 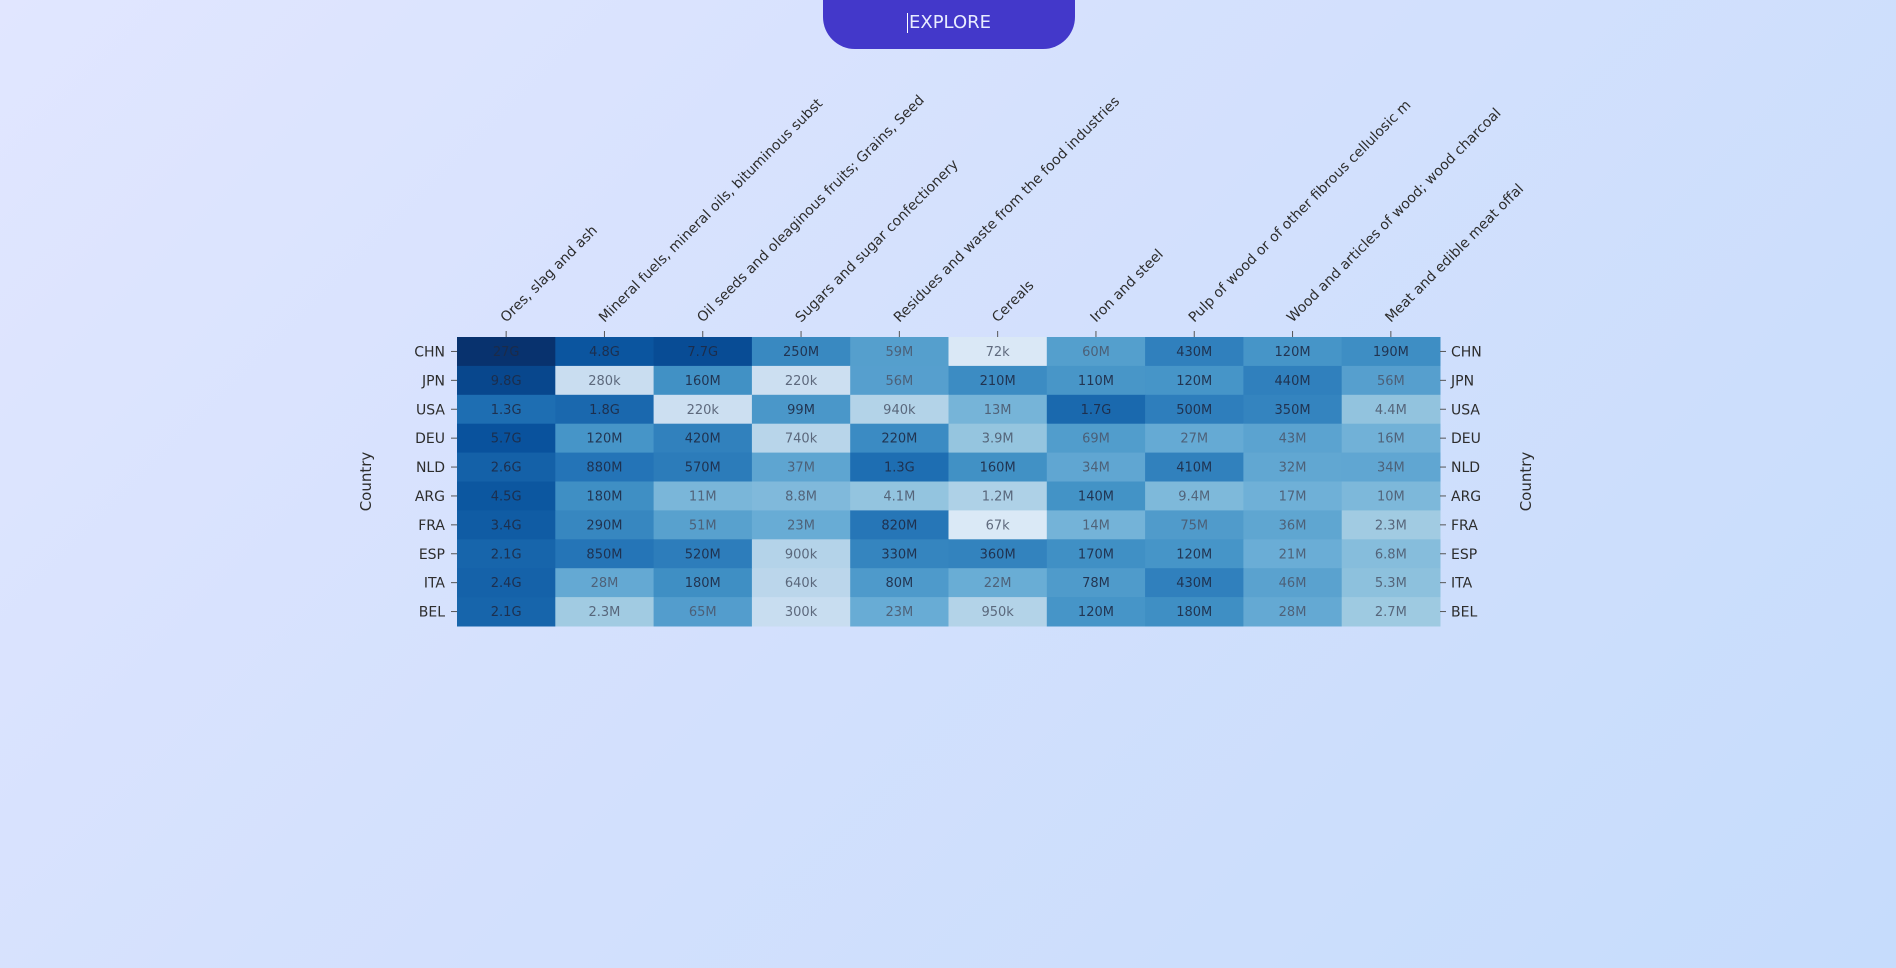 What do you see at coordinates (604, 525) in the screenshot?
I see `cell-value-label: 290M` at bounding box center [604, 525].